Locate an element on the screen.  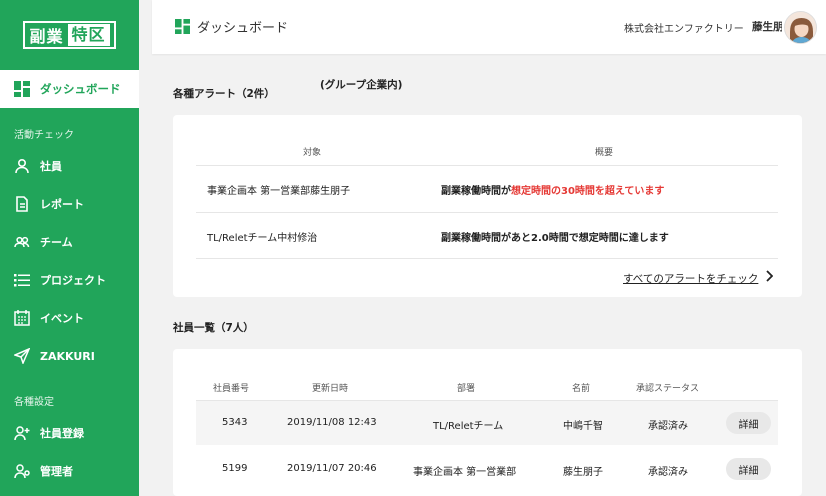
col-header-updated: 更新日時 is located at coordinates (330, 389).